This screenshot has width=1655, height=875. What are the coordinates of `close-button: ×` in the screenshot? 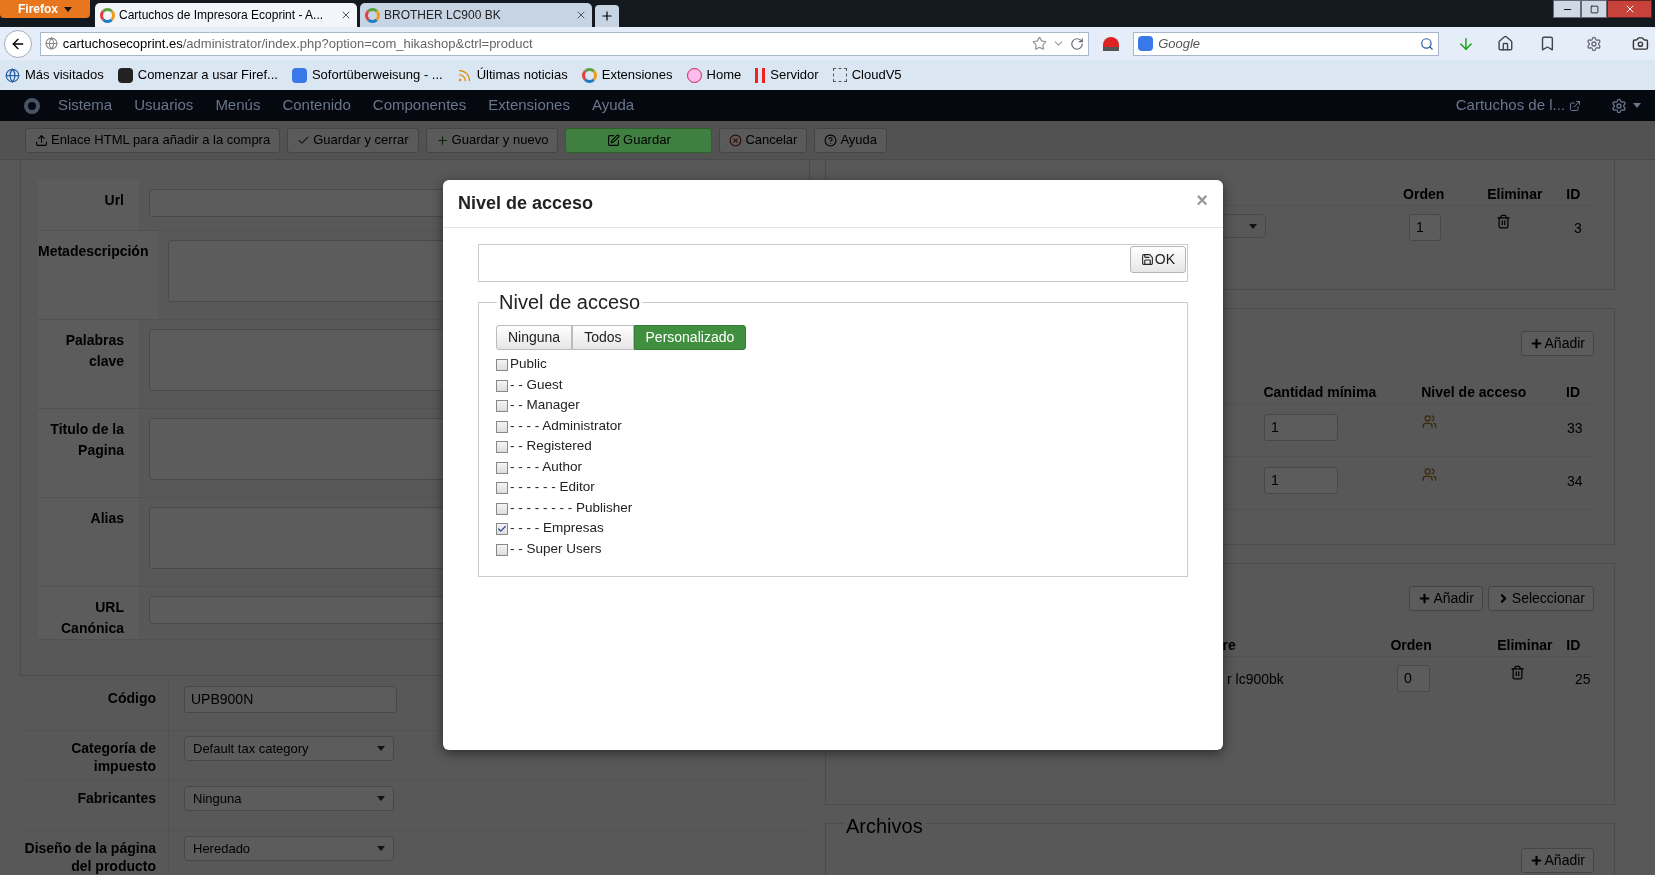 It's located at (1202, 199).